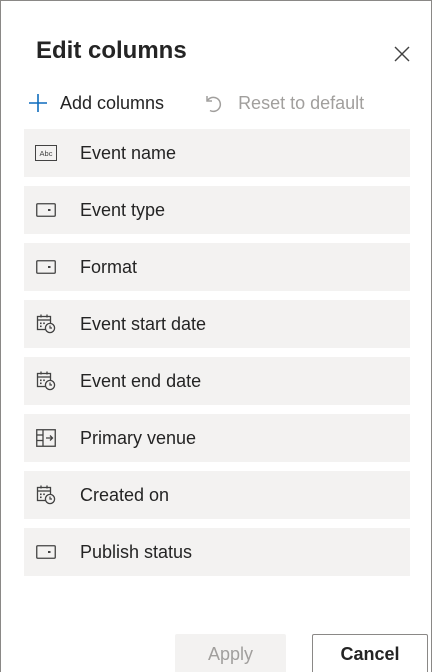 This screenshot has height=672, width=433. I want to click on svg-text: Abc, so click(46, 153).